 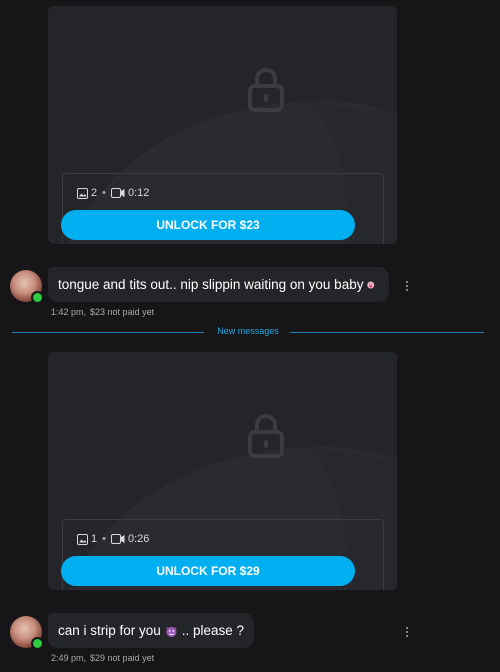 I want to click on video-duration: 0:26, so click(x=138, y=539).